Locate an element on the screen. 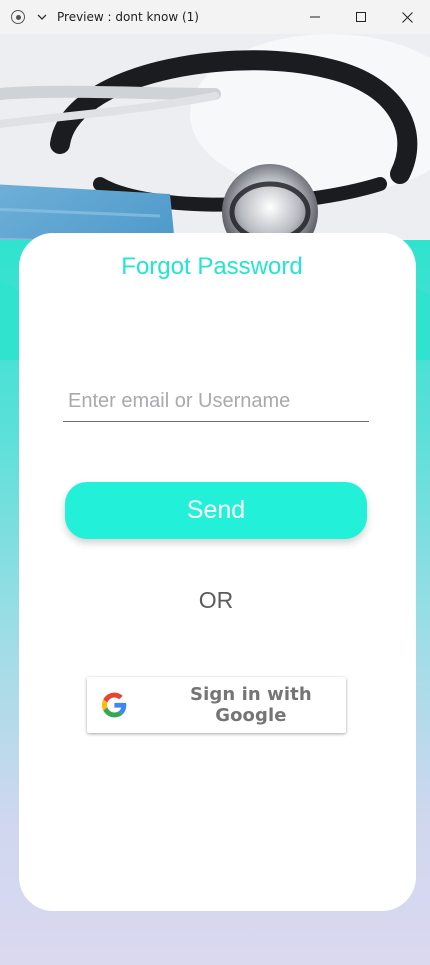 The image size is (430, 965). or-divider-label: OR is located at coordinates (216, 600).